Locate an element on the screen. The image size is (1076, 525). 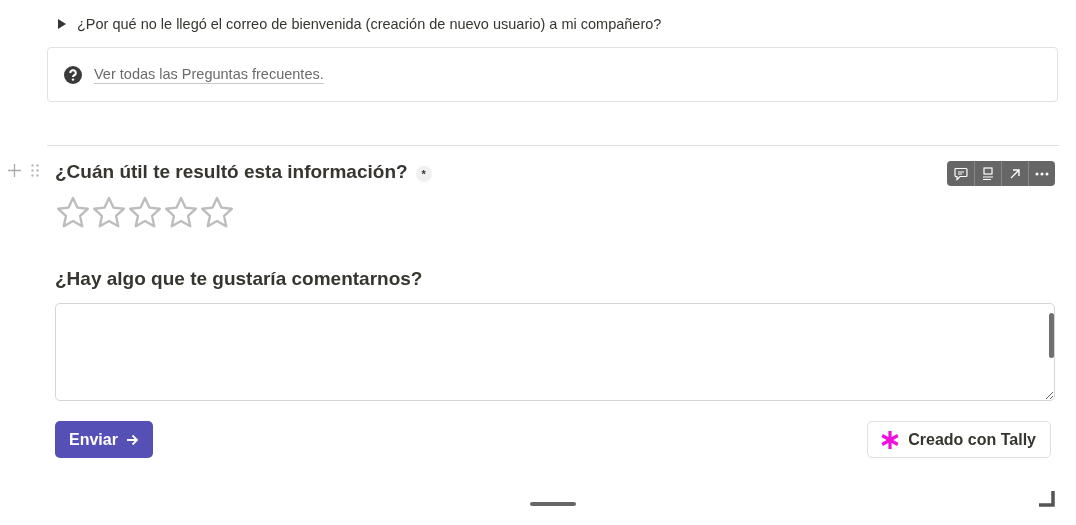
expand-triangle-icon is located at coordinates (62, 24).